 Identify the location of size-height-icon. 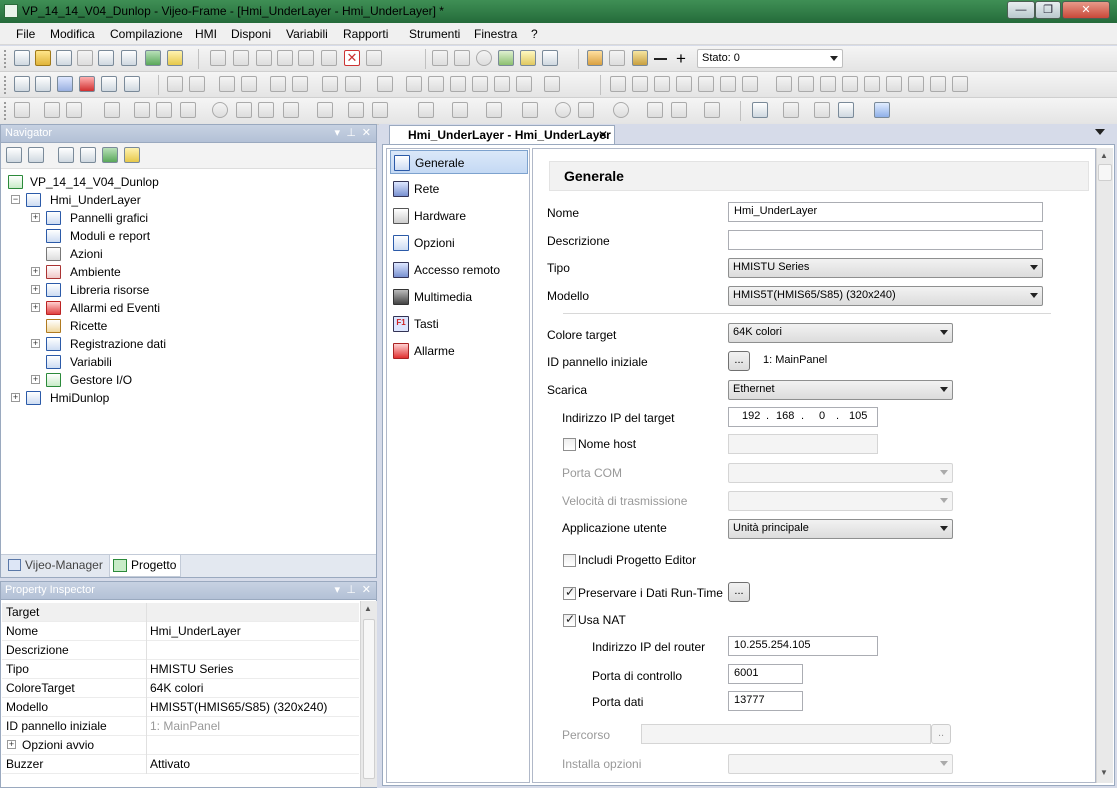
(640, 84).